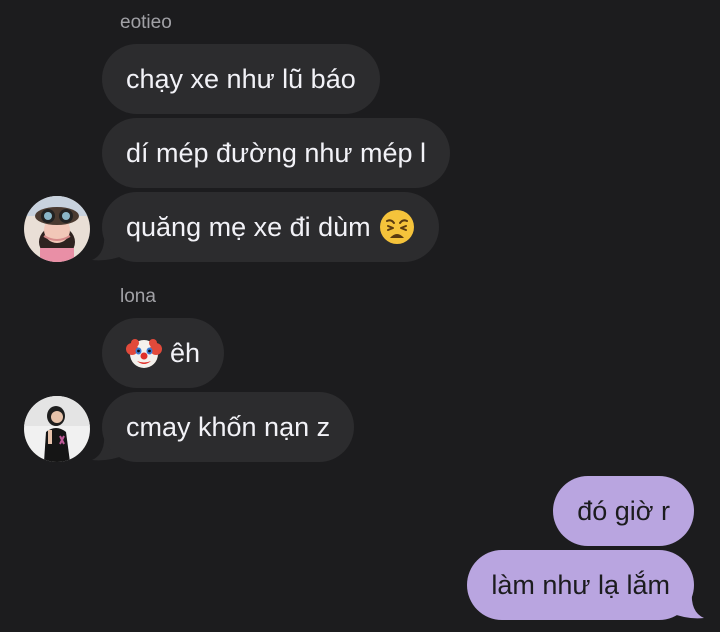  I want to click on outgoing-message-bubble: đó giờ r, so click(623, 511).